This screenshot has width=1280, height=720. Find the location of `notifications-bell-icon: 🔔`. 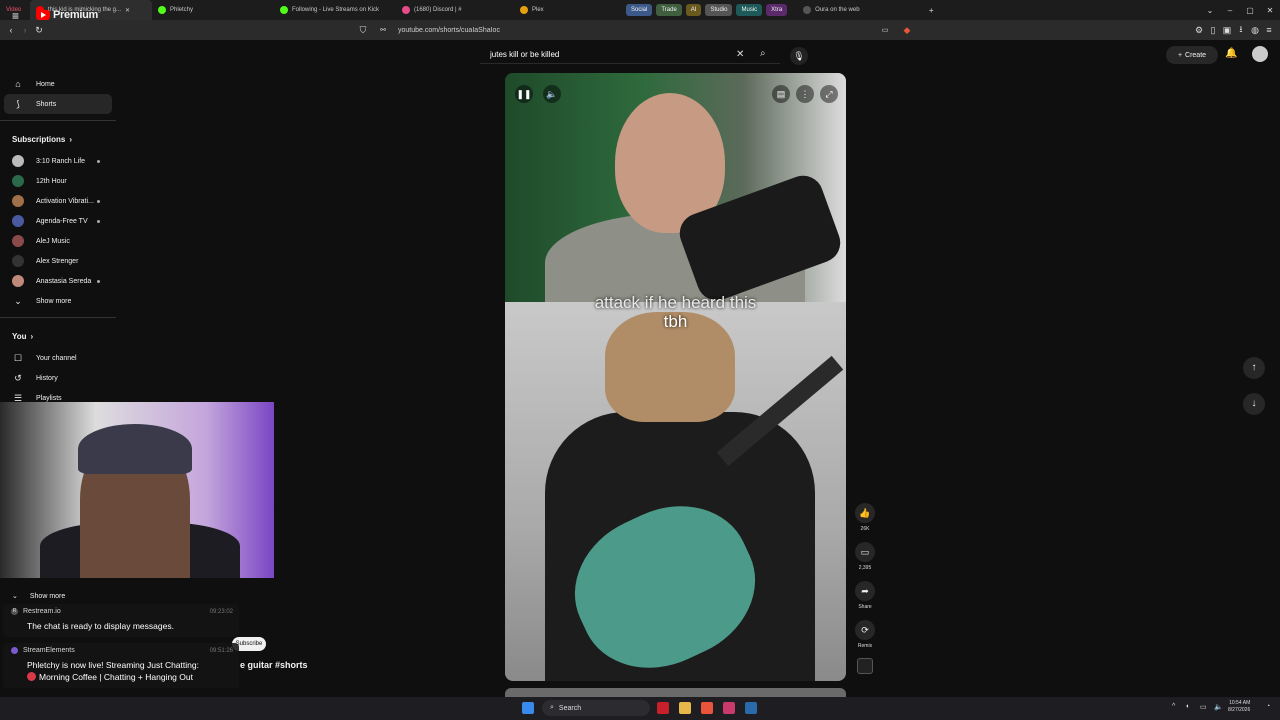

notifications-bell-icon: 🔔 is located at coordinates (1231, 53).